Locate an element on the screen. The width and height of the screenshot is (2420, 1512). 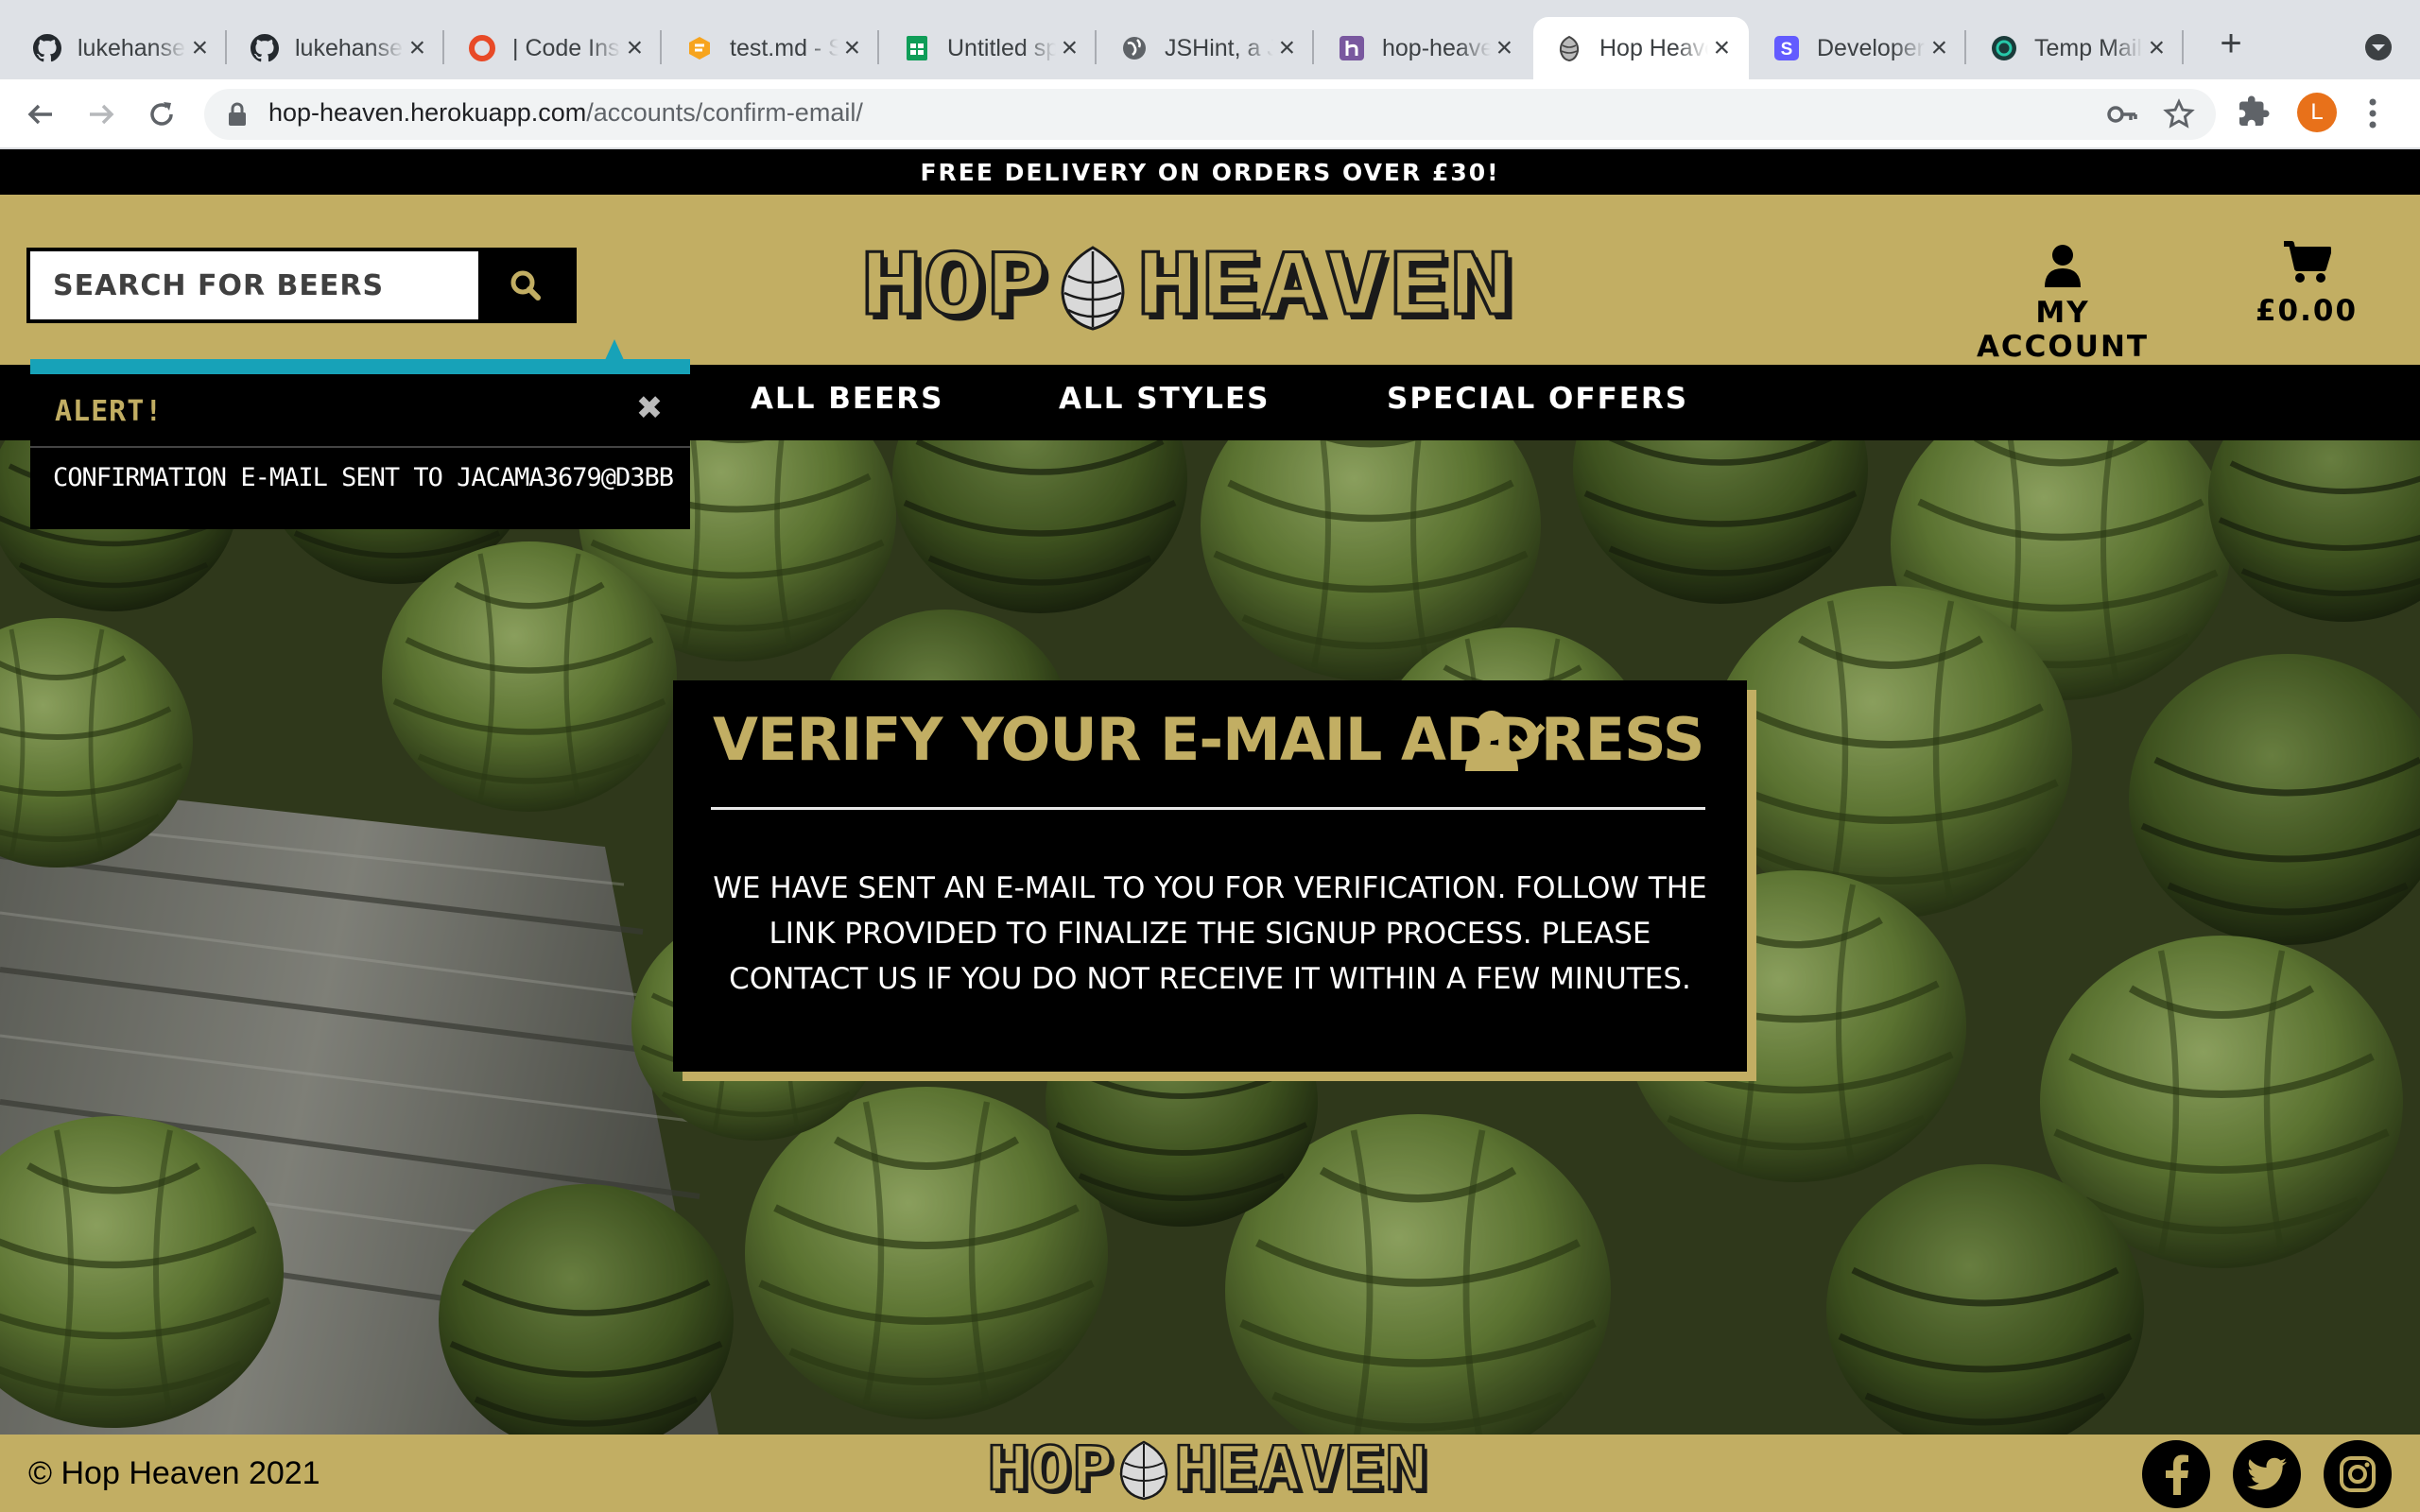
facebook-icon is located at coordinates (2177, 1474).